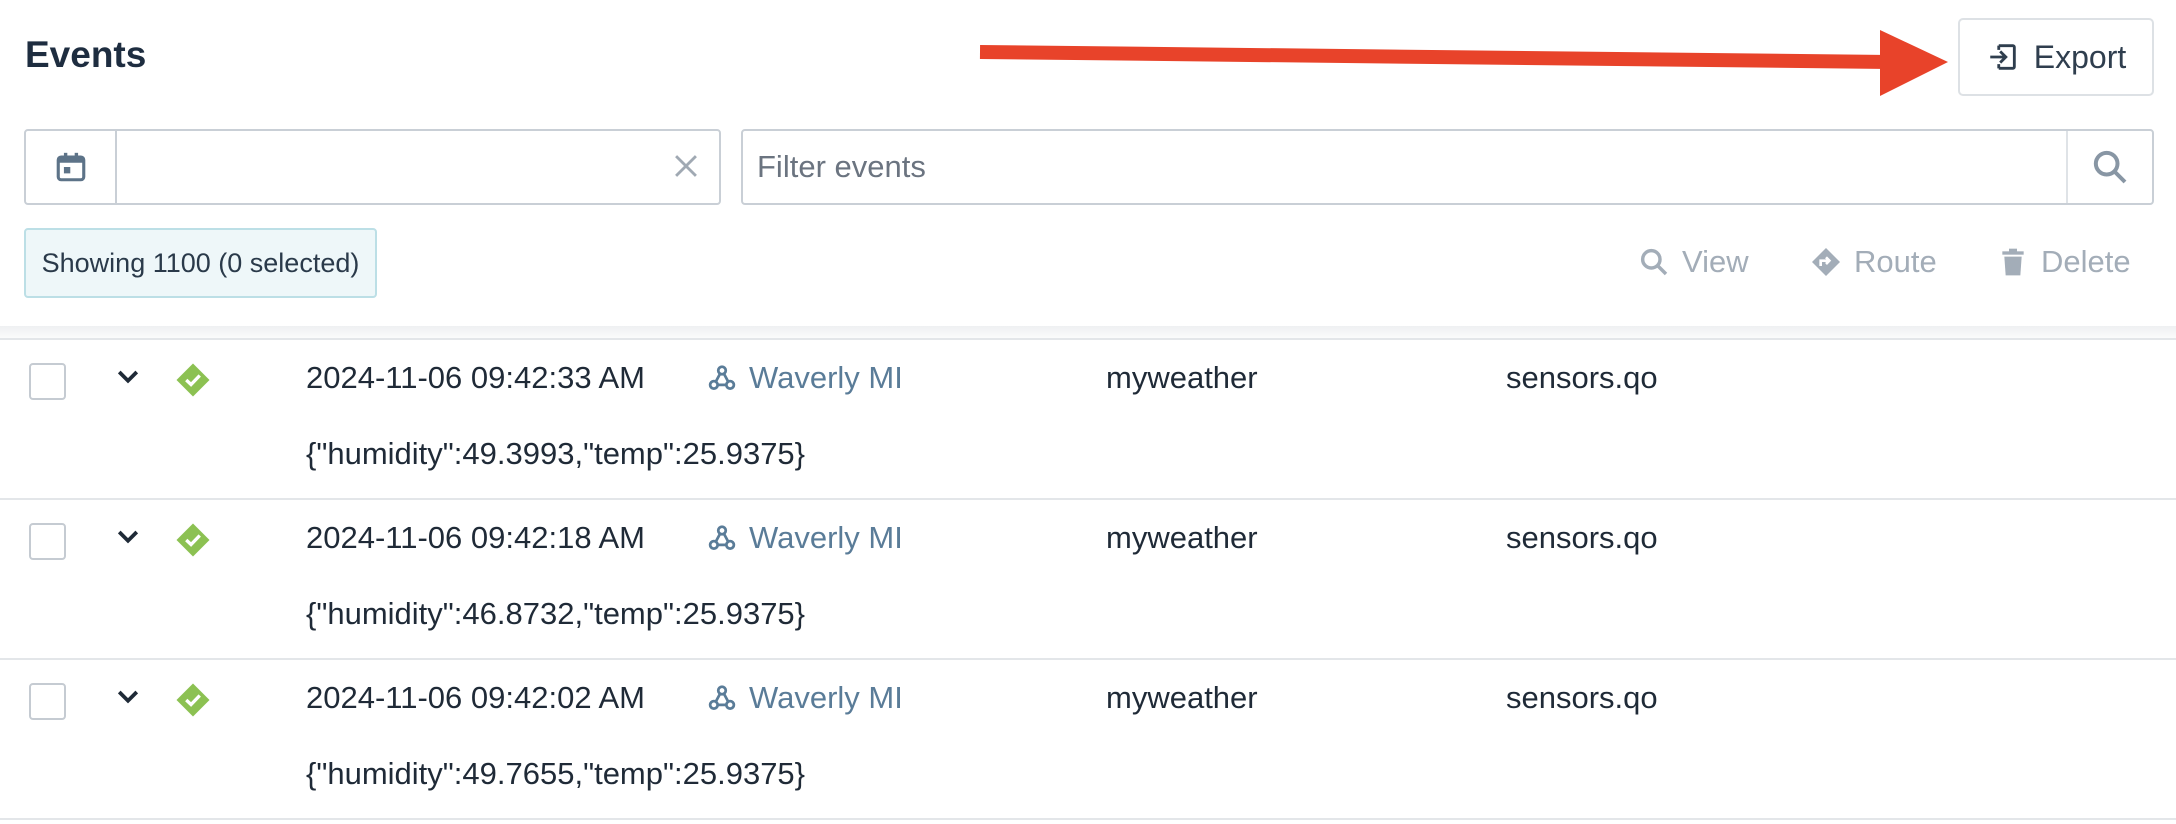 This screenshot has width=2176, height=824. I want to click on event-body: {"humidity":46.8732,"temp":25.9375}, so click(556, 613).